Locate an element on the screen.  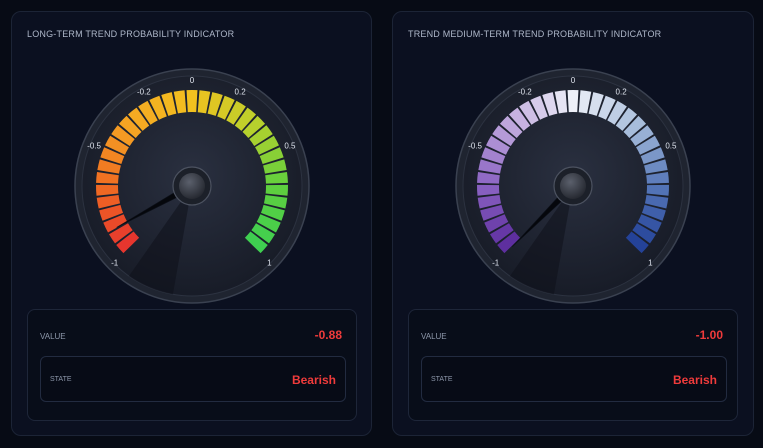
panel-title: LONG-TERM TREND PROBABILITY INDICATOR is located at coordinates (131, 34).